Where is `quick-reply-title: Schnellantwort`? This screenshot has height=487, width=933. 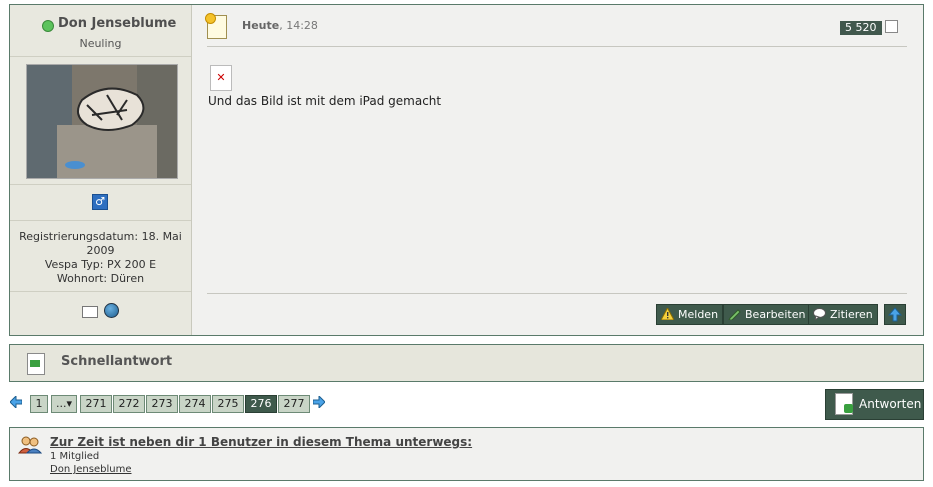
quick-reply-title: Schnellantwort is located at coordinates (117, 361).